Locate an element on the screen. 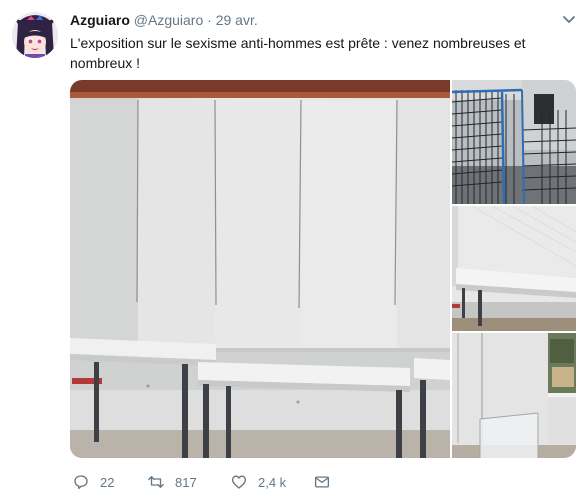 The width and height of the screenshot is (588, 499). heart-icon is located at coordinates (239, 482).